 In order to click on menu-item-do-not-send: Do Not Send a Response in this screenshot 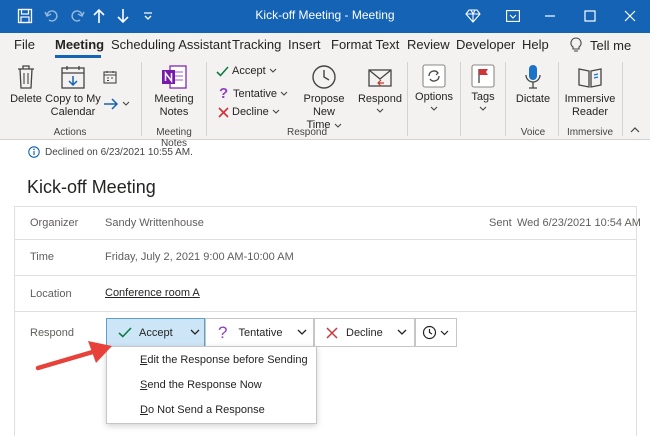, I will do `click(202, 410)`.